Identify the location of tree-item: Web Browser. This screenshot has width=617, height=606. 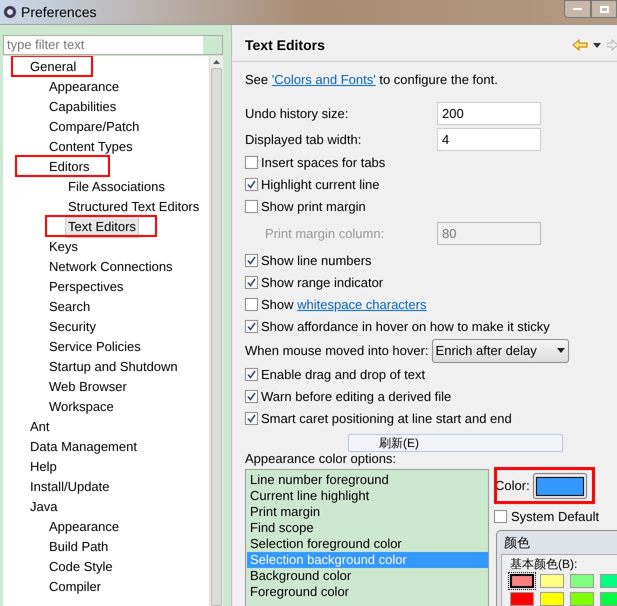
(88, 387).